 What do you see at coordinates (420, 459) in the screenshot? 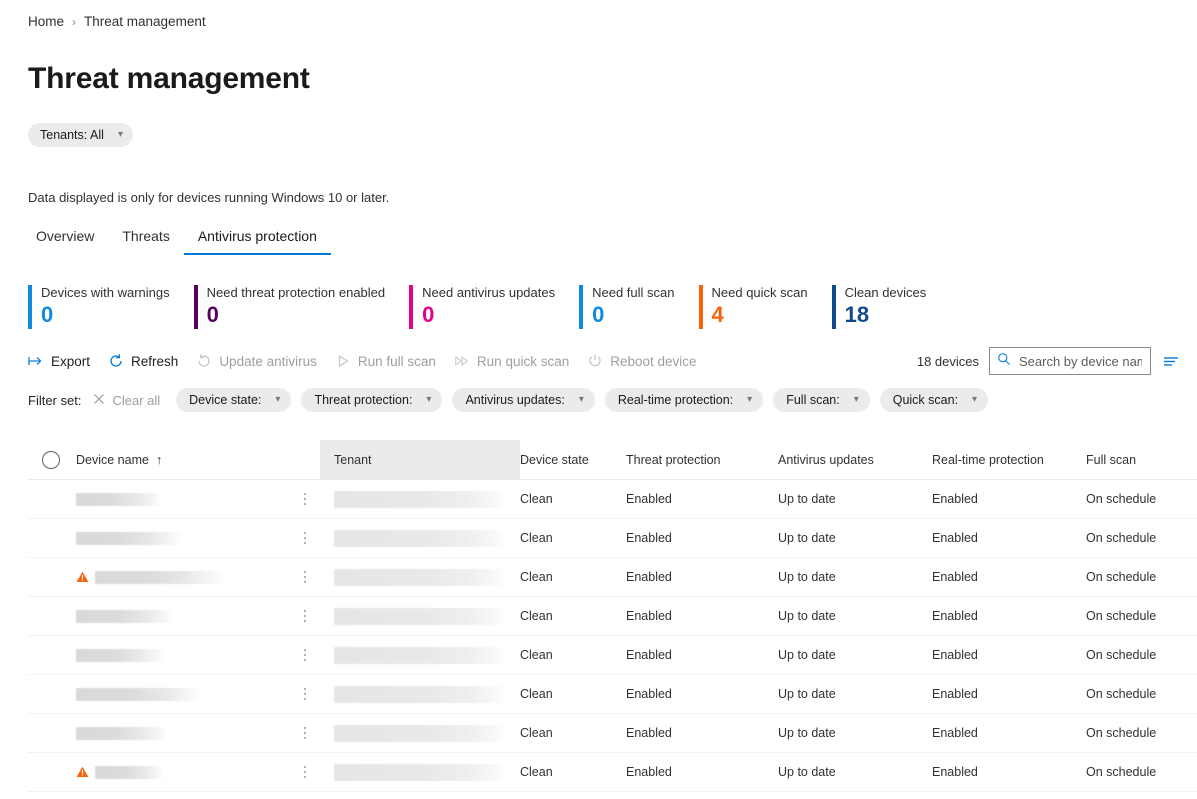
I see `column-header-tenant: Tenant` at bounding box center [420, 459].